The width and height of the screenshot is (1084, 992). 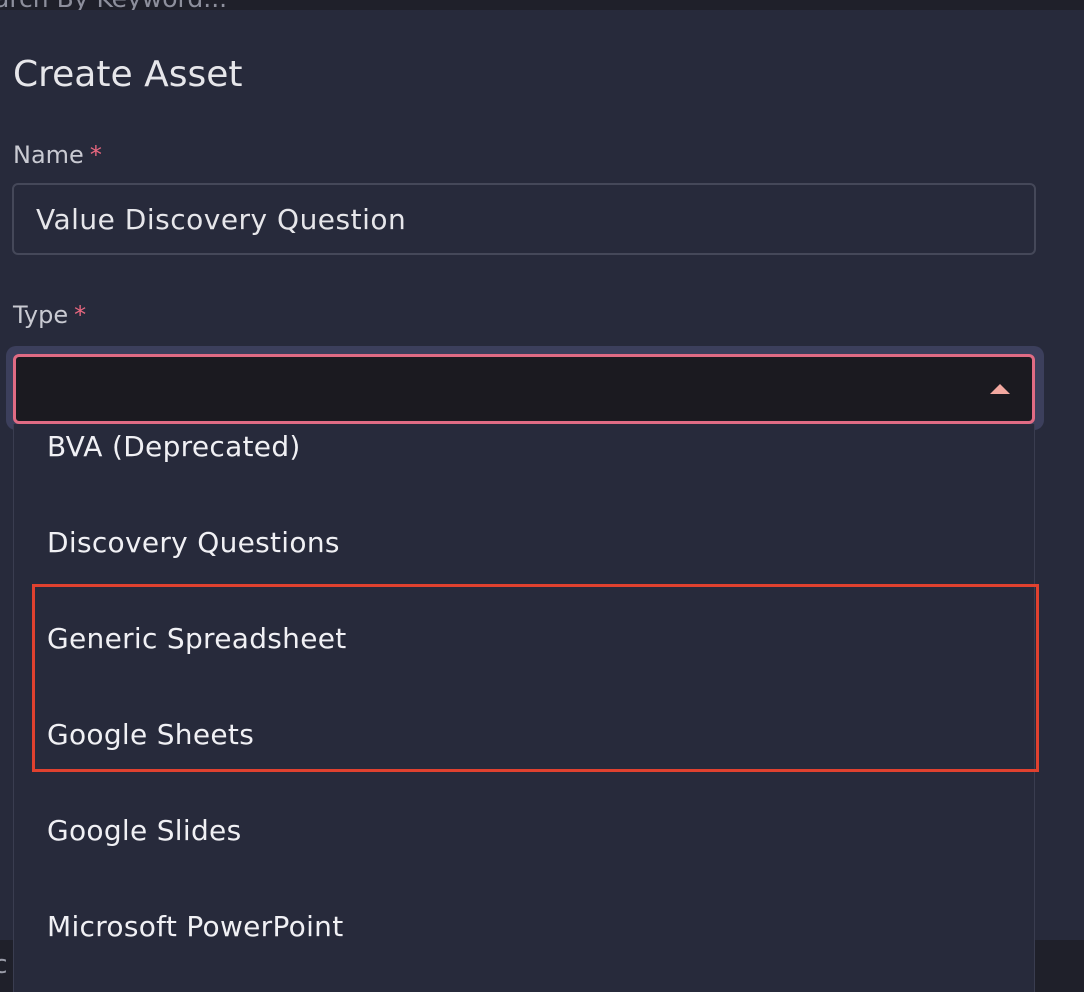 I want to click on name-input, so click(x=524, y=219).